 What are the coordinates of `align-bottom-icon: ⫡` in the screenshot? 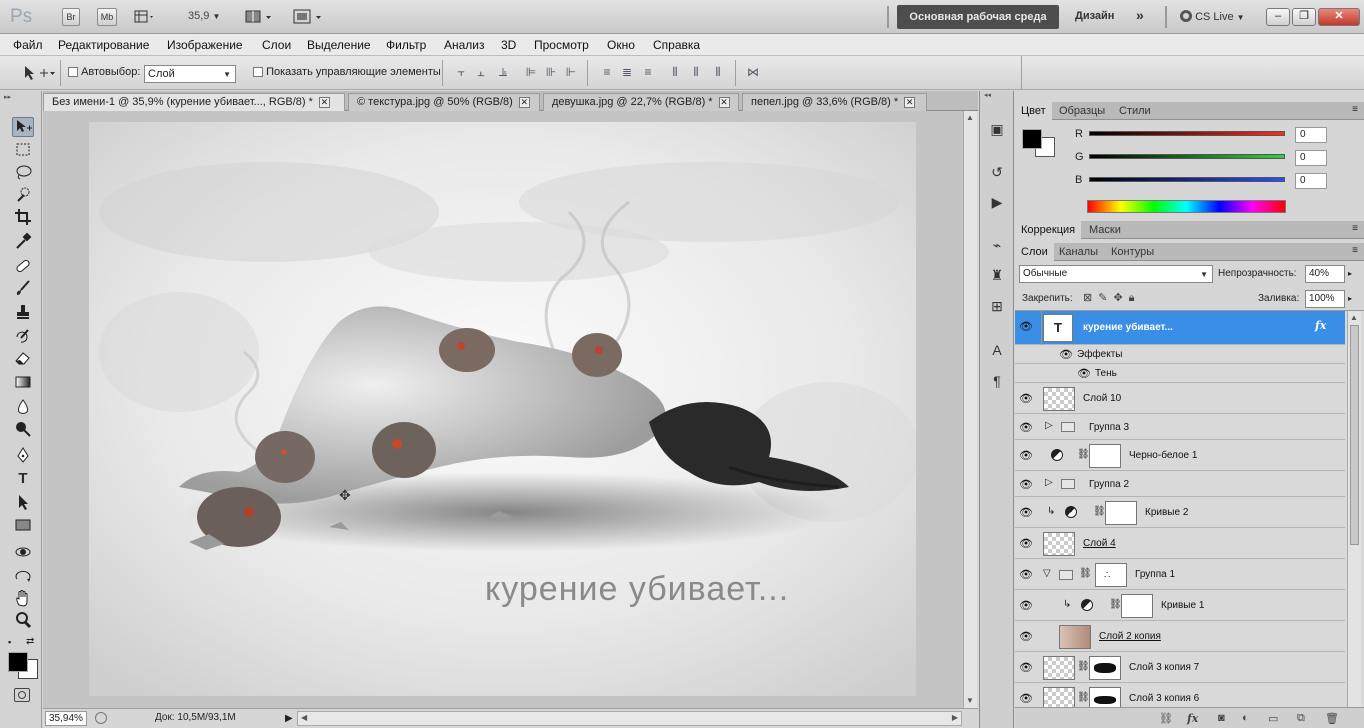 It's located at (503, 73).